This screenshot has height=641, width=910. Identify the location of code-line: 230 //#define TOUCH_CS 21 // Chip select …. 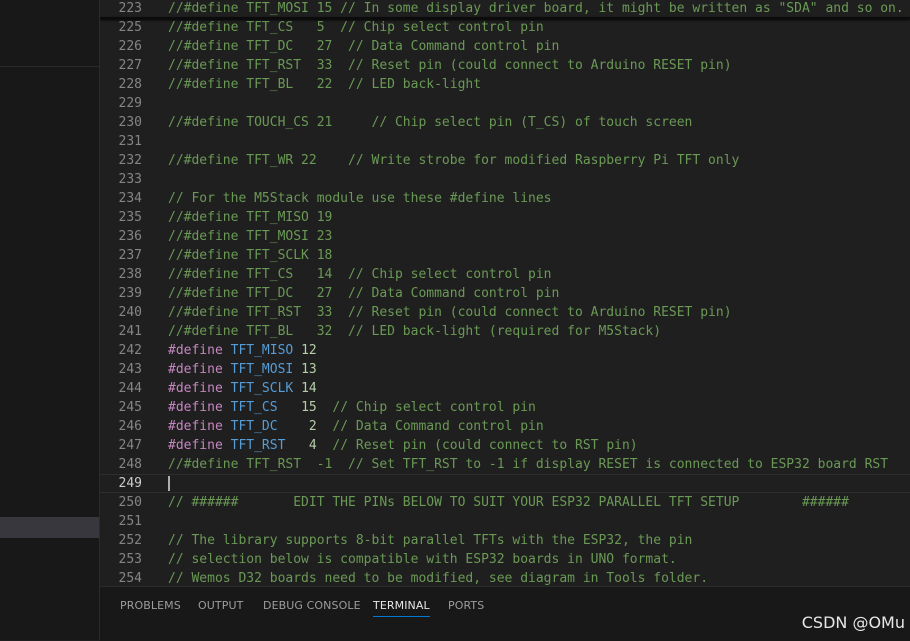
(505, 122).